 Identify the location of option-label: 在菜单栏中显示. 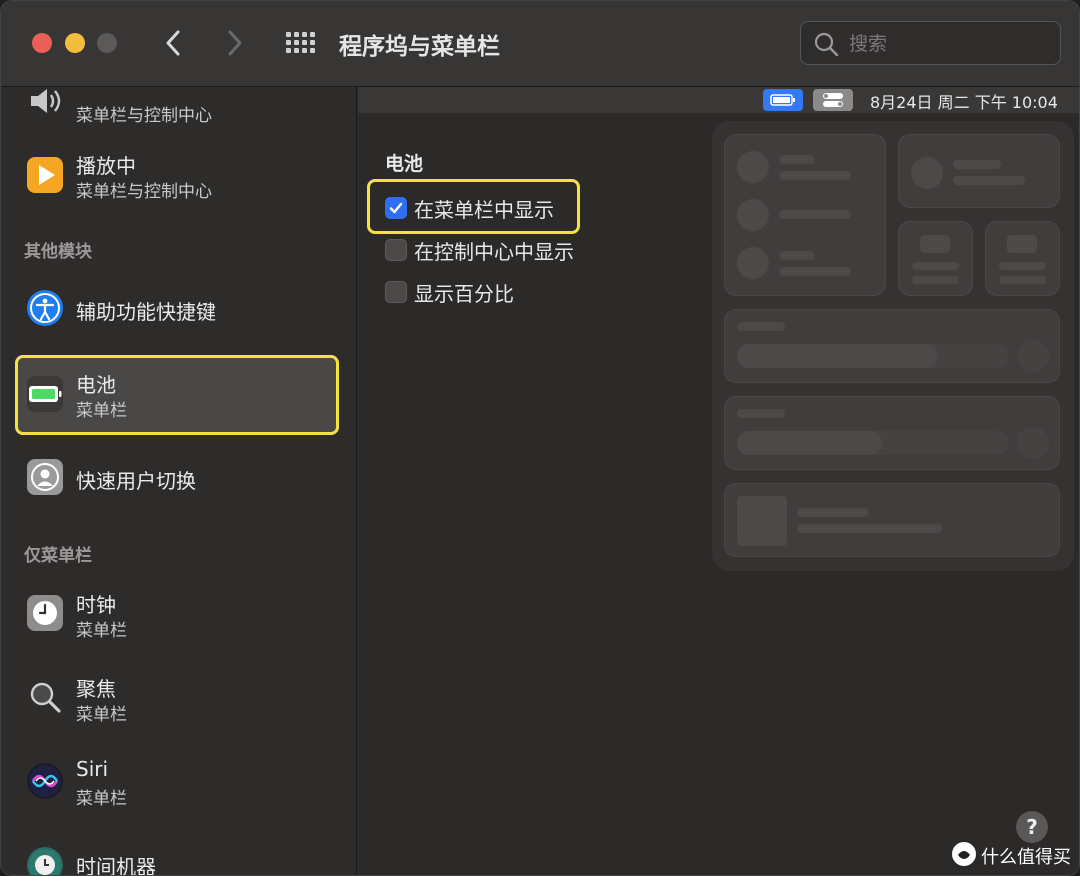
(484, 210).